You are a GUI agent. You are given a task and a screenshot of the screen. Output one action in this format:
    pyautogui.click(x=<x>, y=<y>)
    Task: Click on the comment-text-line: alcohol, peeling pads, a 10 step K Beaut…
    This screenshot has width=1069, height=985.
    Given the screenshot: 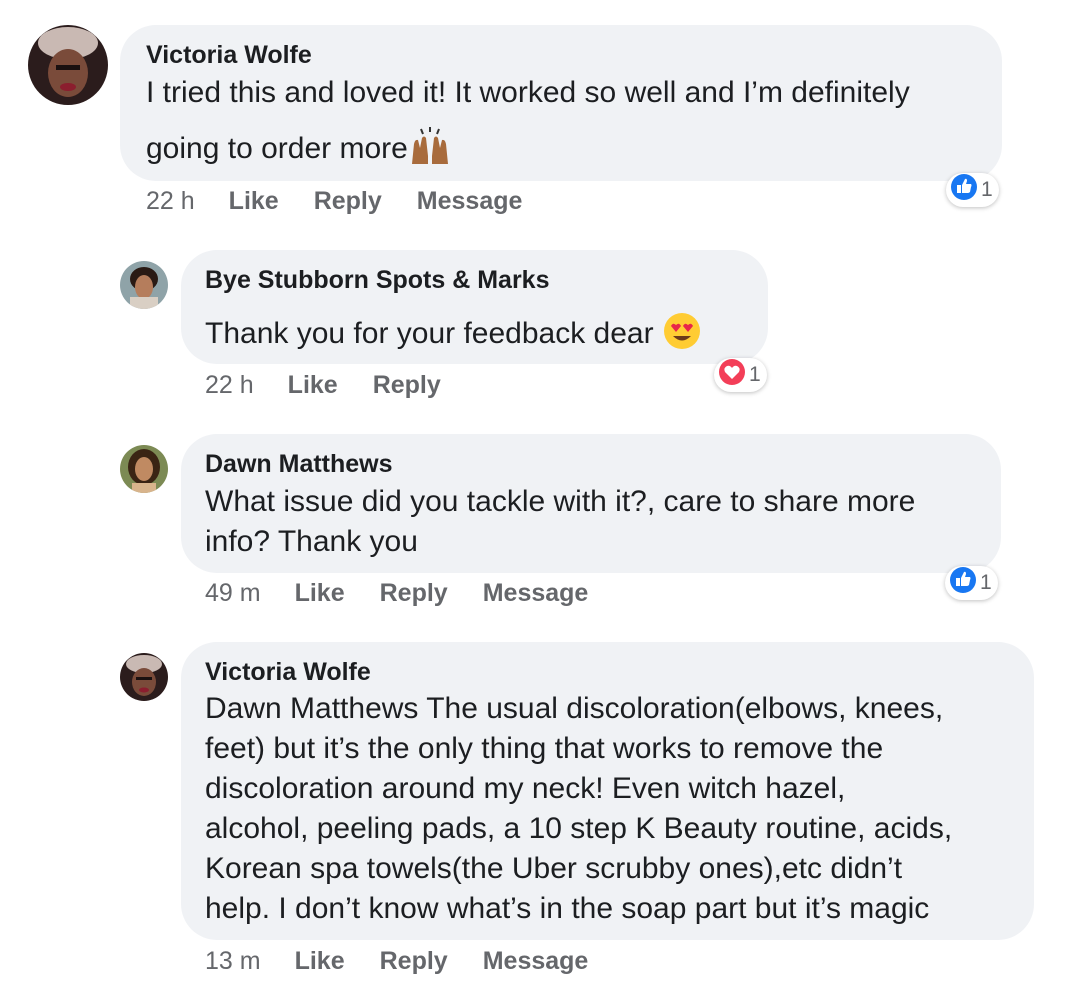 What is the action you would take?
    pyautogui.click(x=579, y=828)
    